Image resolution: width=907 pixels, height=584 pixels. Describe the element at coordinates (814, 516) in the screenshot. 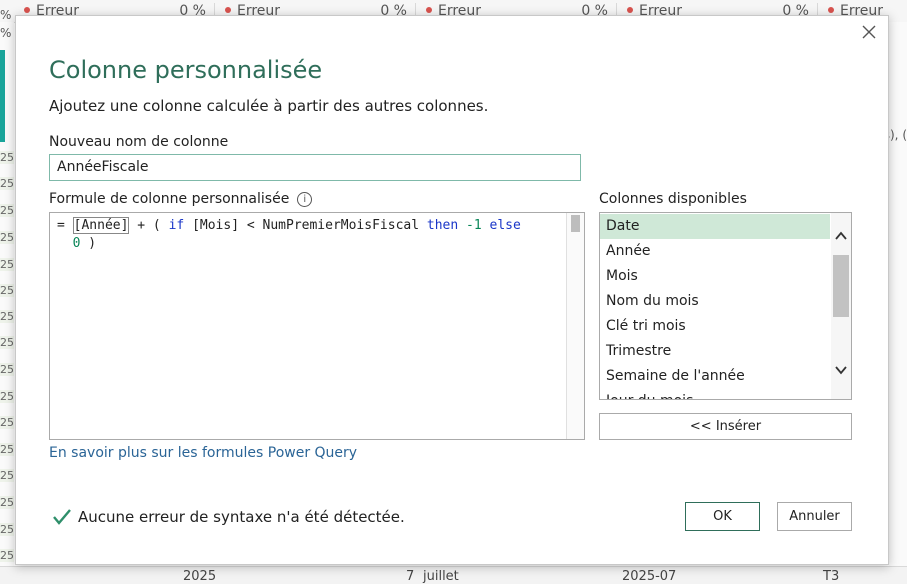

I see `cancel-button: Annuler` at that location.